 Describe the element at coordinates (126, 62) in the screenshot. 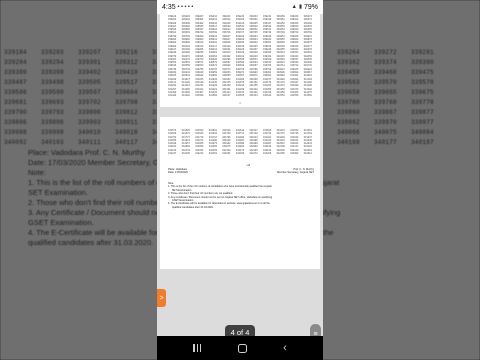

I see `roll-number: 339312` at that location.